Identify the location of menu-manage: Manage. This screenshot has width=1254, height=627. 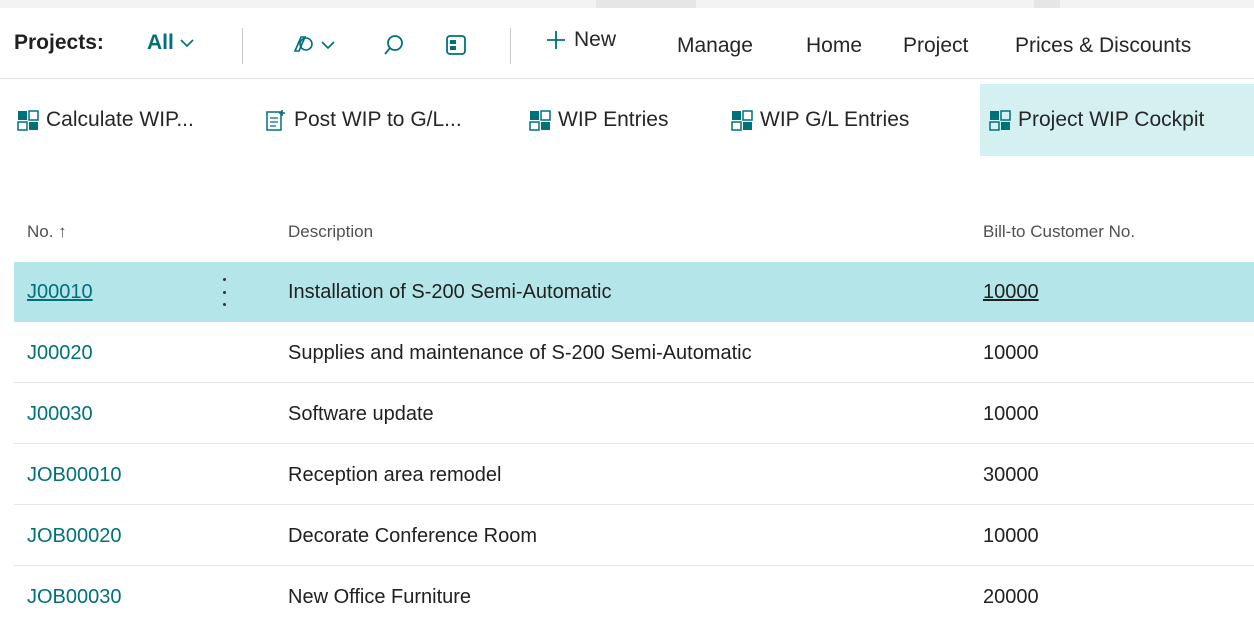
(715, 46).